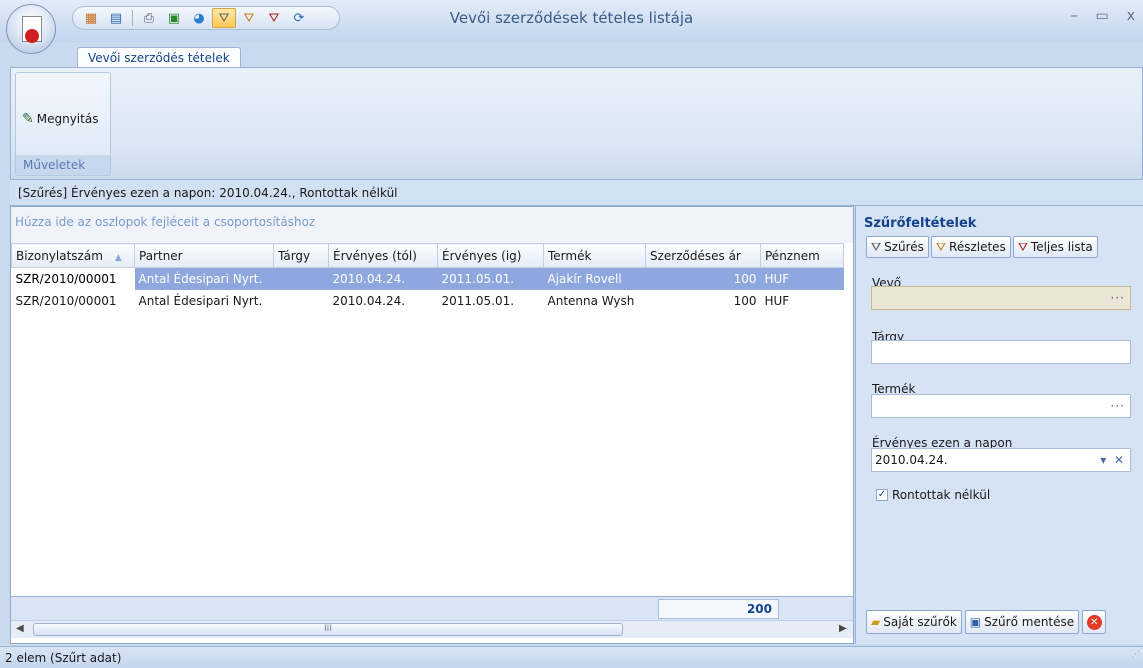 This screenshot has height=668, width=1143. Describe the element at coordinates (118, 257) in the screenshot. I see `sort-ascending-icon: ▲` at that location.